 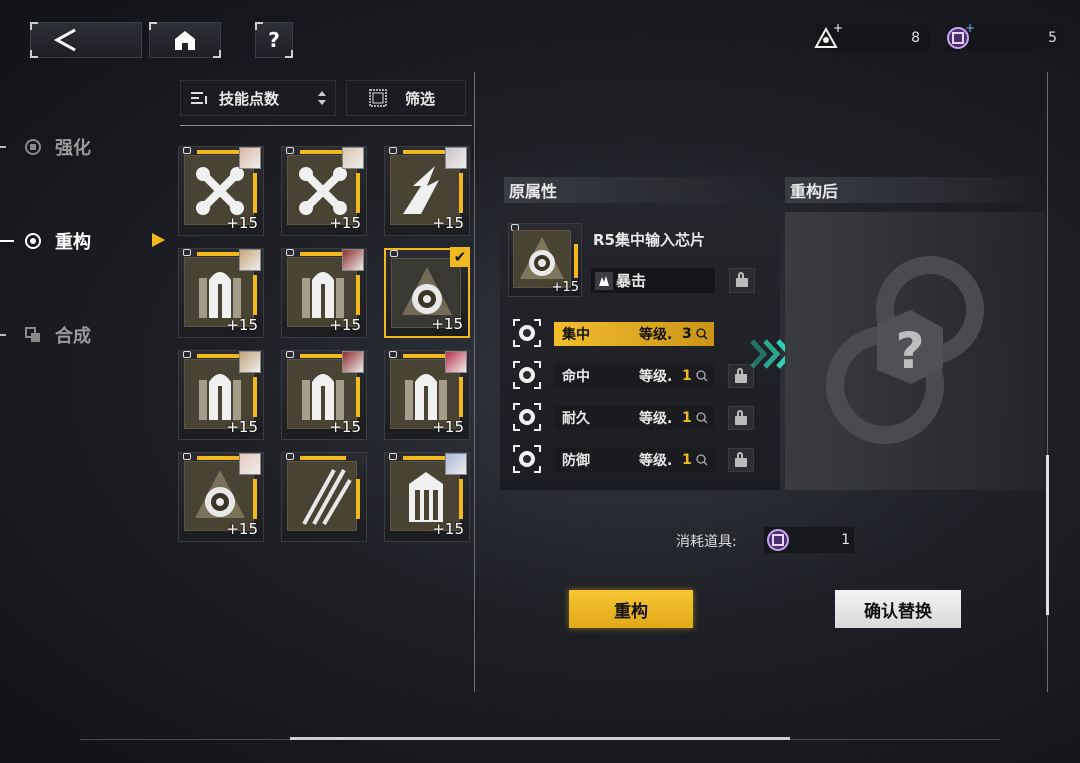 I want to click on help-button: ?, so click(x=274, y=40).